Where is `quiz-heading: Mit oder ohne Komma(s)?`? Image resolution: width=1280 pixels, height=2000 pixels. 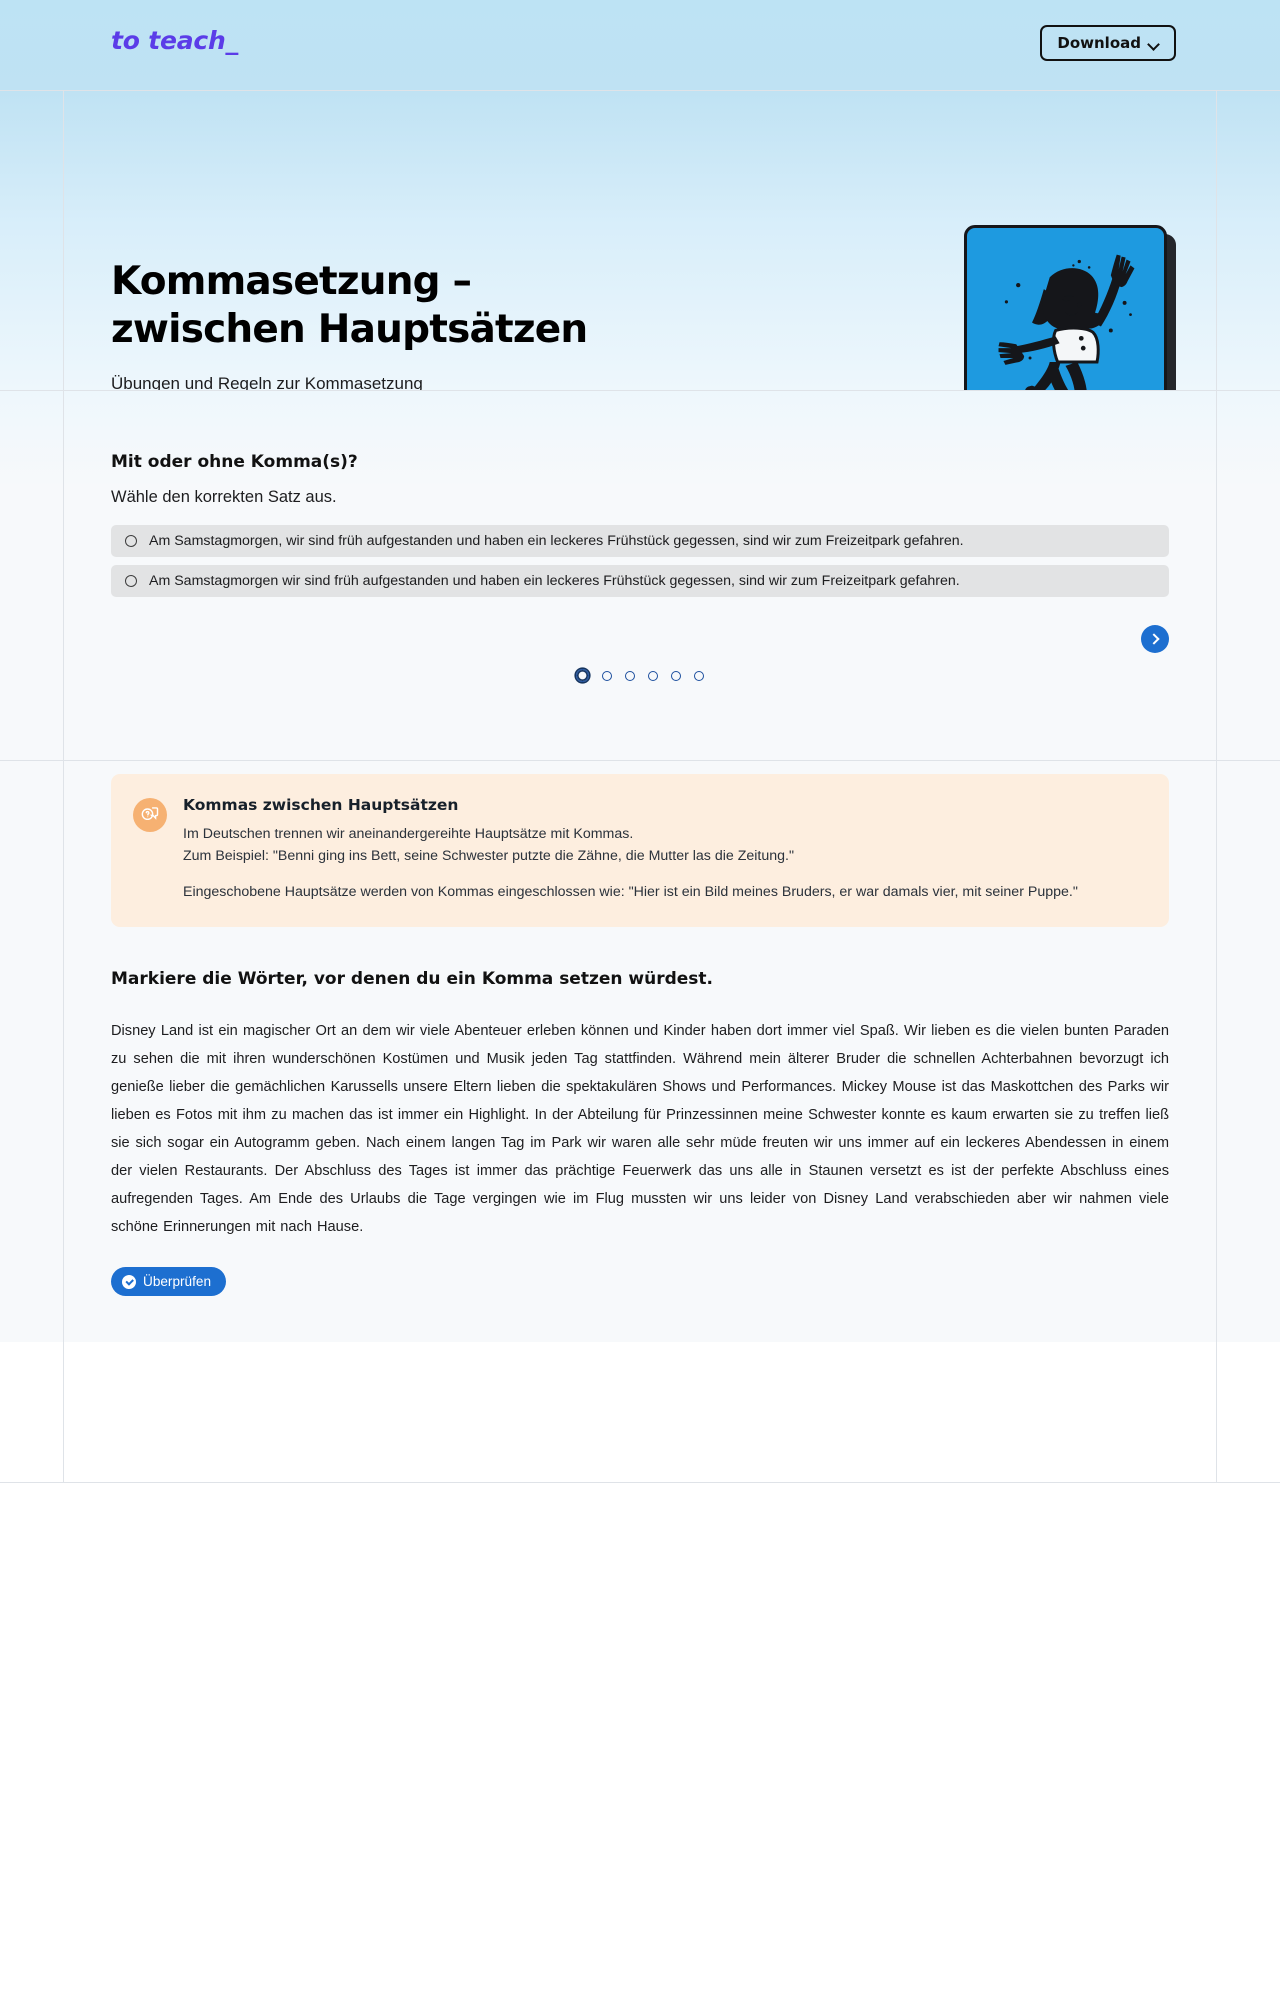 quiz-heading: Mit oder ohne Komma(s)? is located at coordinates (234, 462).